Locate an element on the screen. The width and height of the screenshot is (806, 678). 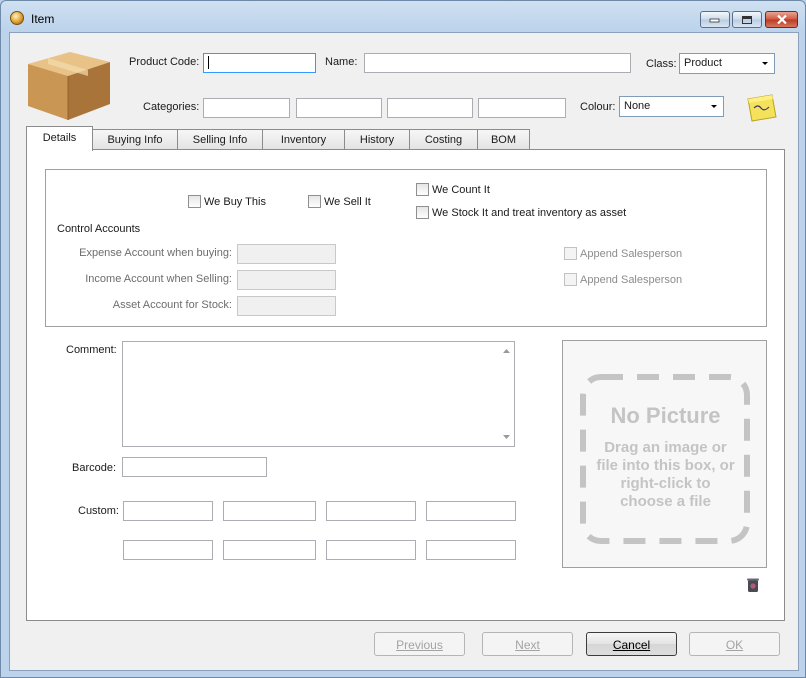
minimize-icon is located at coordinates (714, 20).